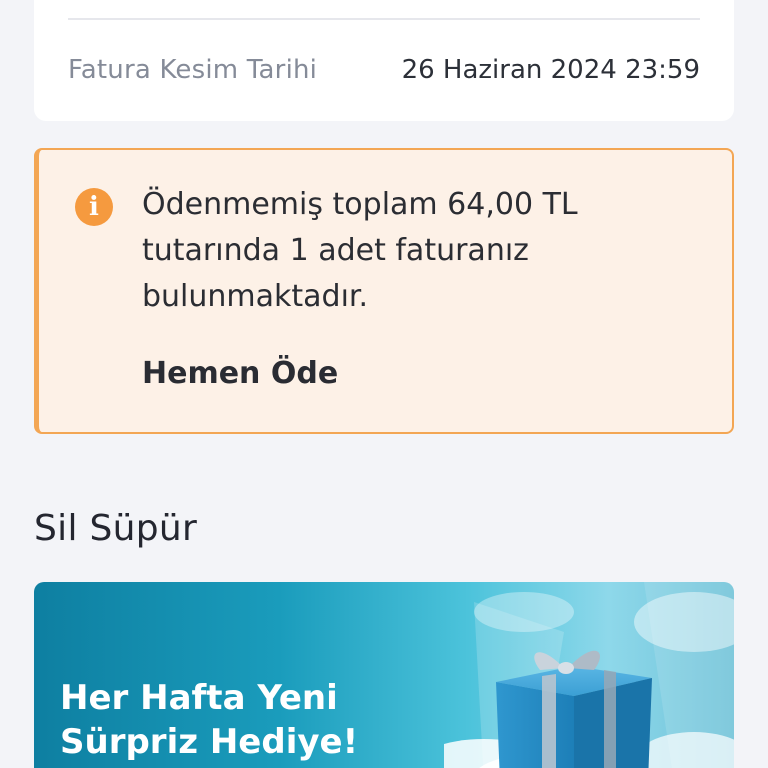  What do you see at coordinates (116, 528) in the screenshot?
I see `section-title: Sil Süpür` at bounding box center [116, 528].